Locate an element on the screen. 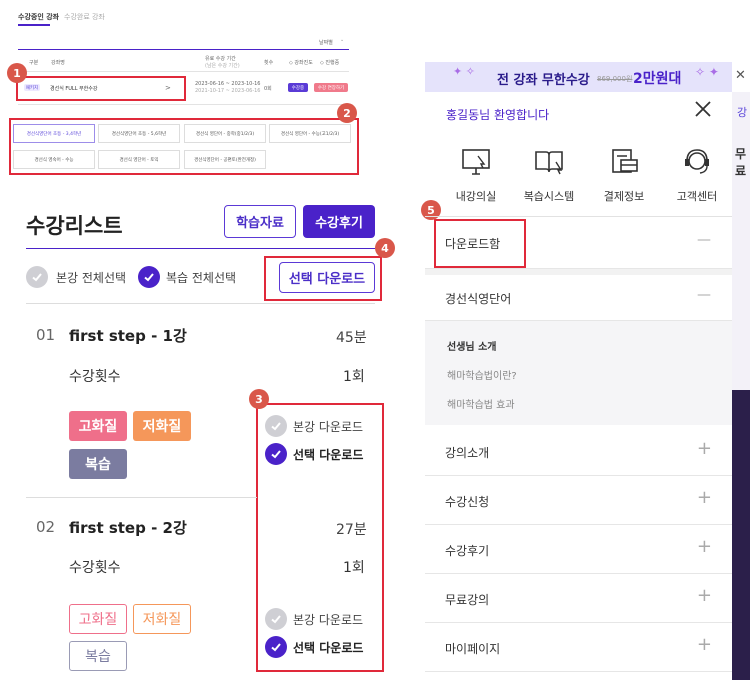 The image size is (750, 680). quick-customer-center: 고객센터 is located at coordinates (697, 175).